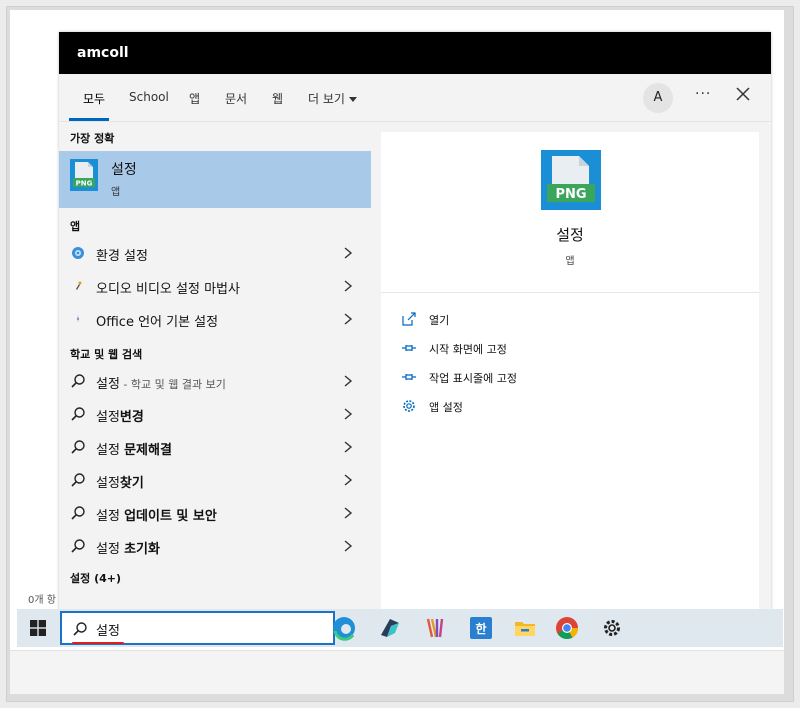 Image resolution: width=800 pixels, height=708 pixels. Describe the element at coordinates (38, 628) in the screenshot. I see `windows-start-icon` at that location.